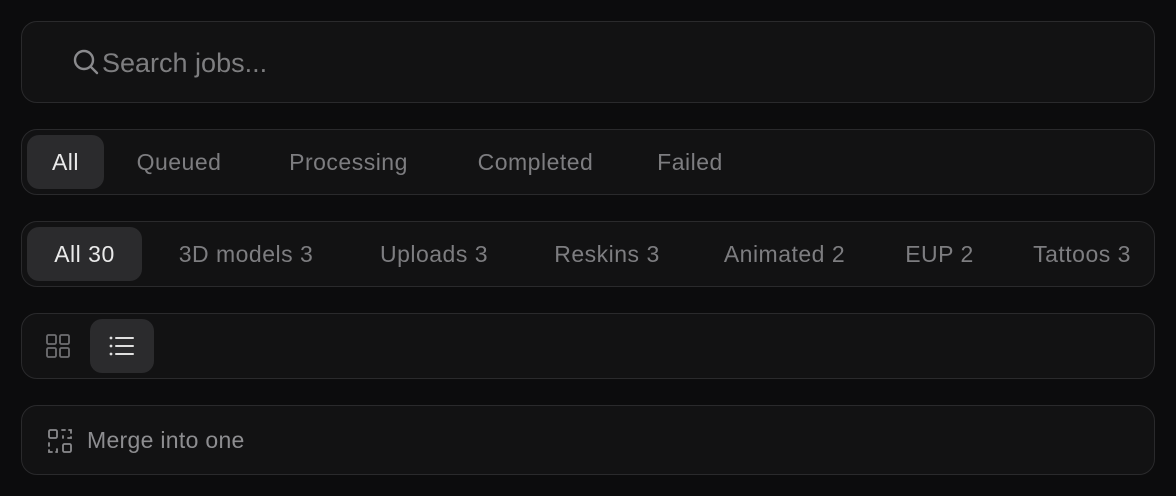 The width and height of the screenshot is (1176, 496). I want to click on tab-eup: EUP 2, so click(939, 254).